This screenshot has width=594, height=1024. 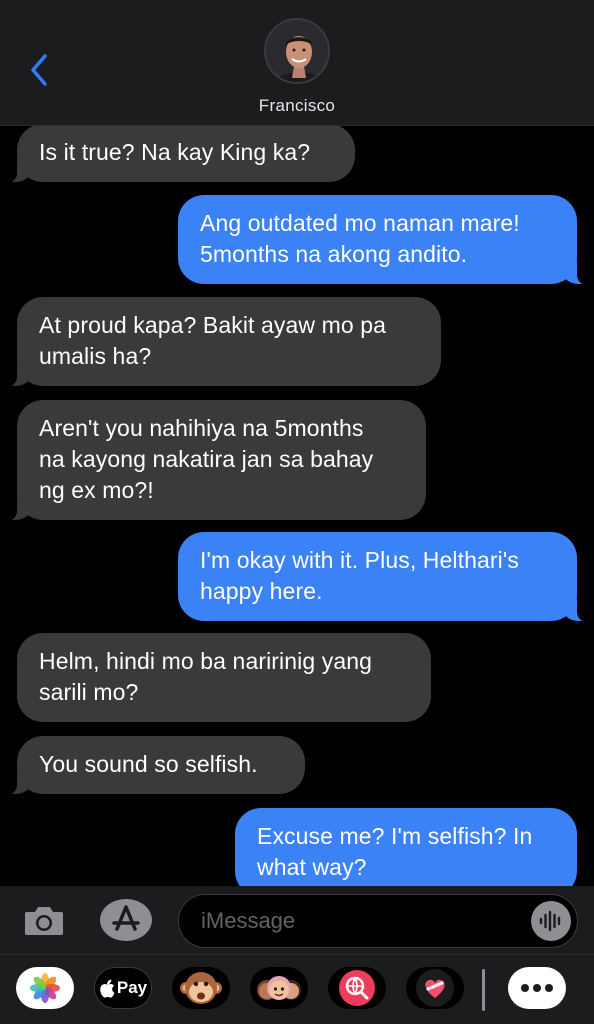 What do you see at coordinates (297, 106) in the screenshot?
I see `contact-name: Francisco` at bounding box center [297, 106].